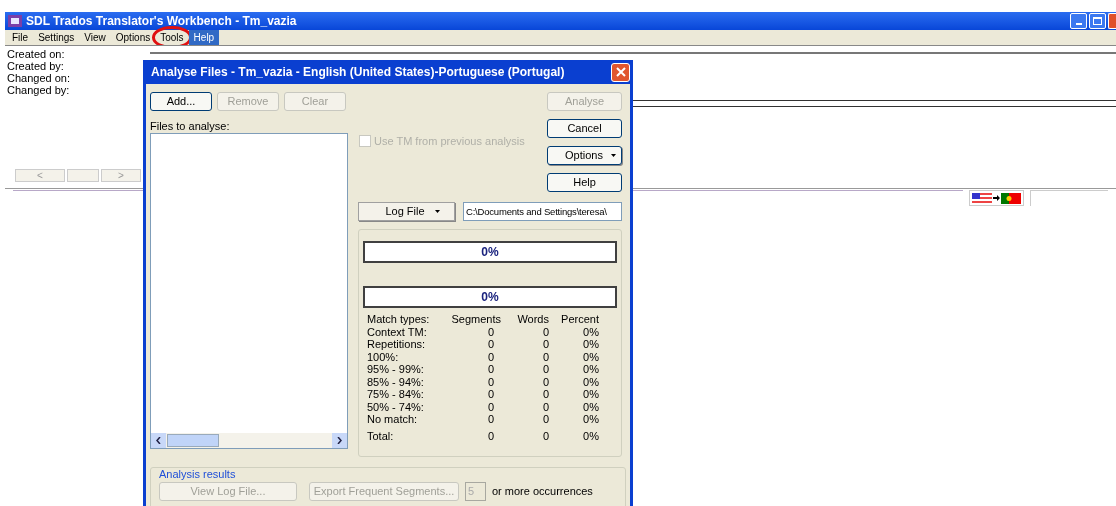  What do you see at coordinates (584, 155) in the screenshot?
I see `button: Options` at bounding box center [584, 155].